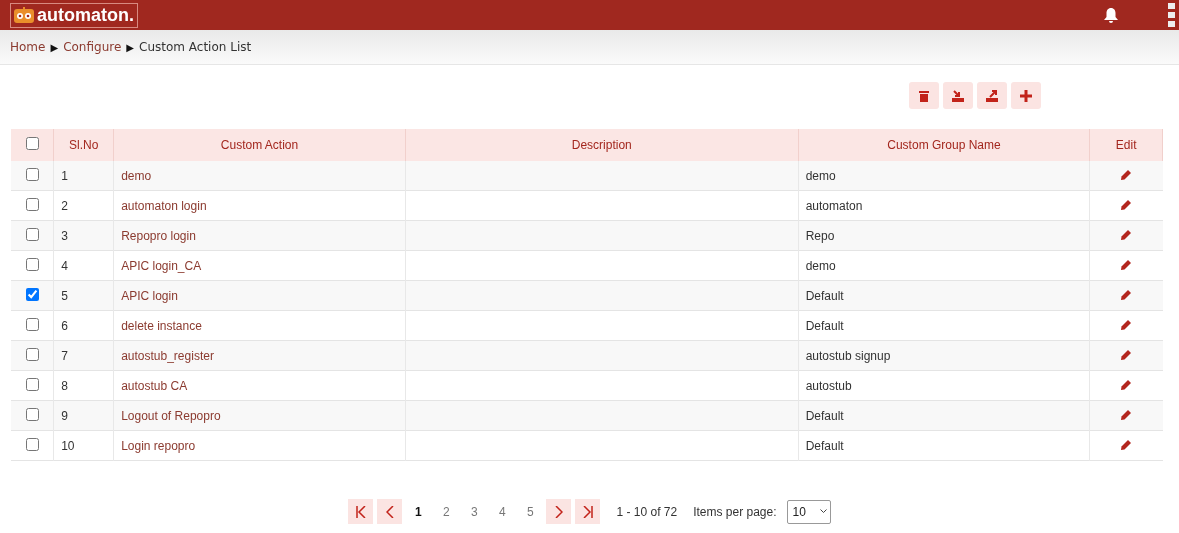 The image size is (1179, 533). I want to click on action-link: automaton login, so click(164, 205).